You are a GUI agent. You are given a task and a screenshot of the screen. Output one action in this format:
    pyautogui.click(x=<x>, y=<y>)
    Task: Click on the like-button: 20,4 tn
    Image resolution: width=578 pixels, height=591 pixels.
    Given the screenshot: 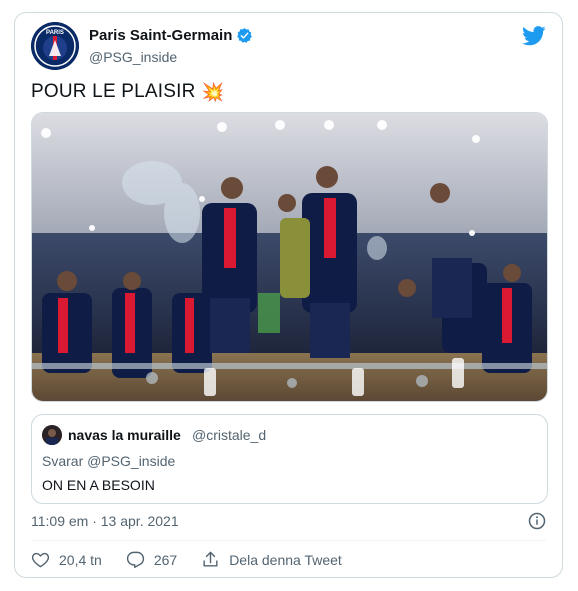 What is the action you would take?
    pyautogui.click(x=66, y=559)
    